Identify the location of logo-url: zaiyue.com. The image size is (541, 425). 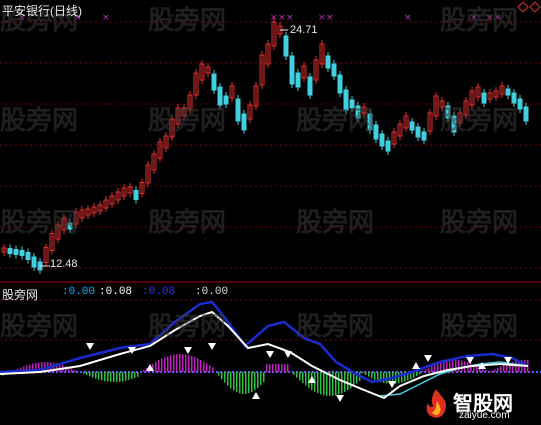
(484, 415).